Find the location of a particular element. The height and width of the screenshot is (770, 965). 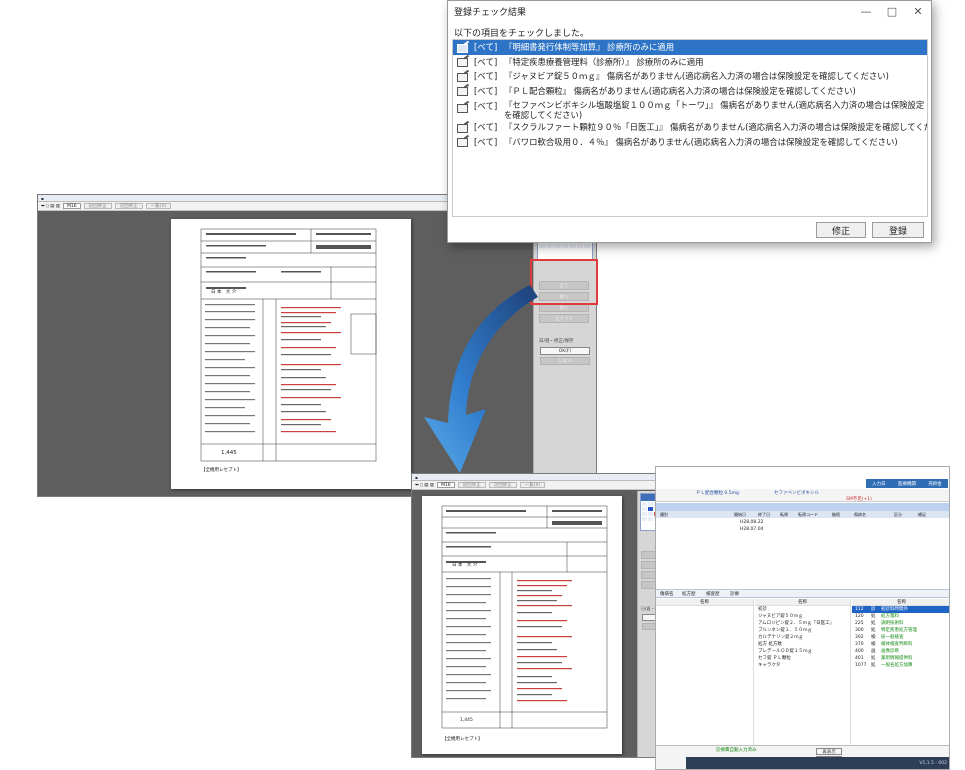

message-bar: ＰＬ配合顆粒 0.5mg セファベンビボキシル SM不足(+1) is located at coordinates (802, 495).